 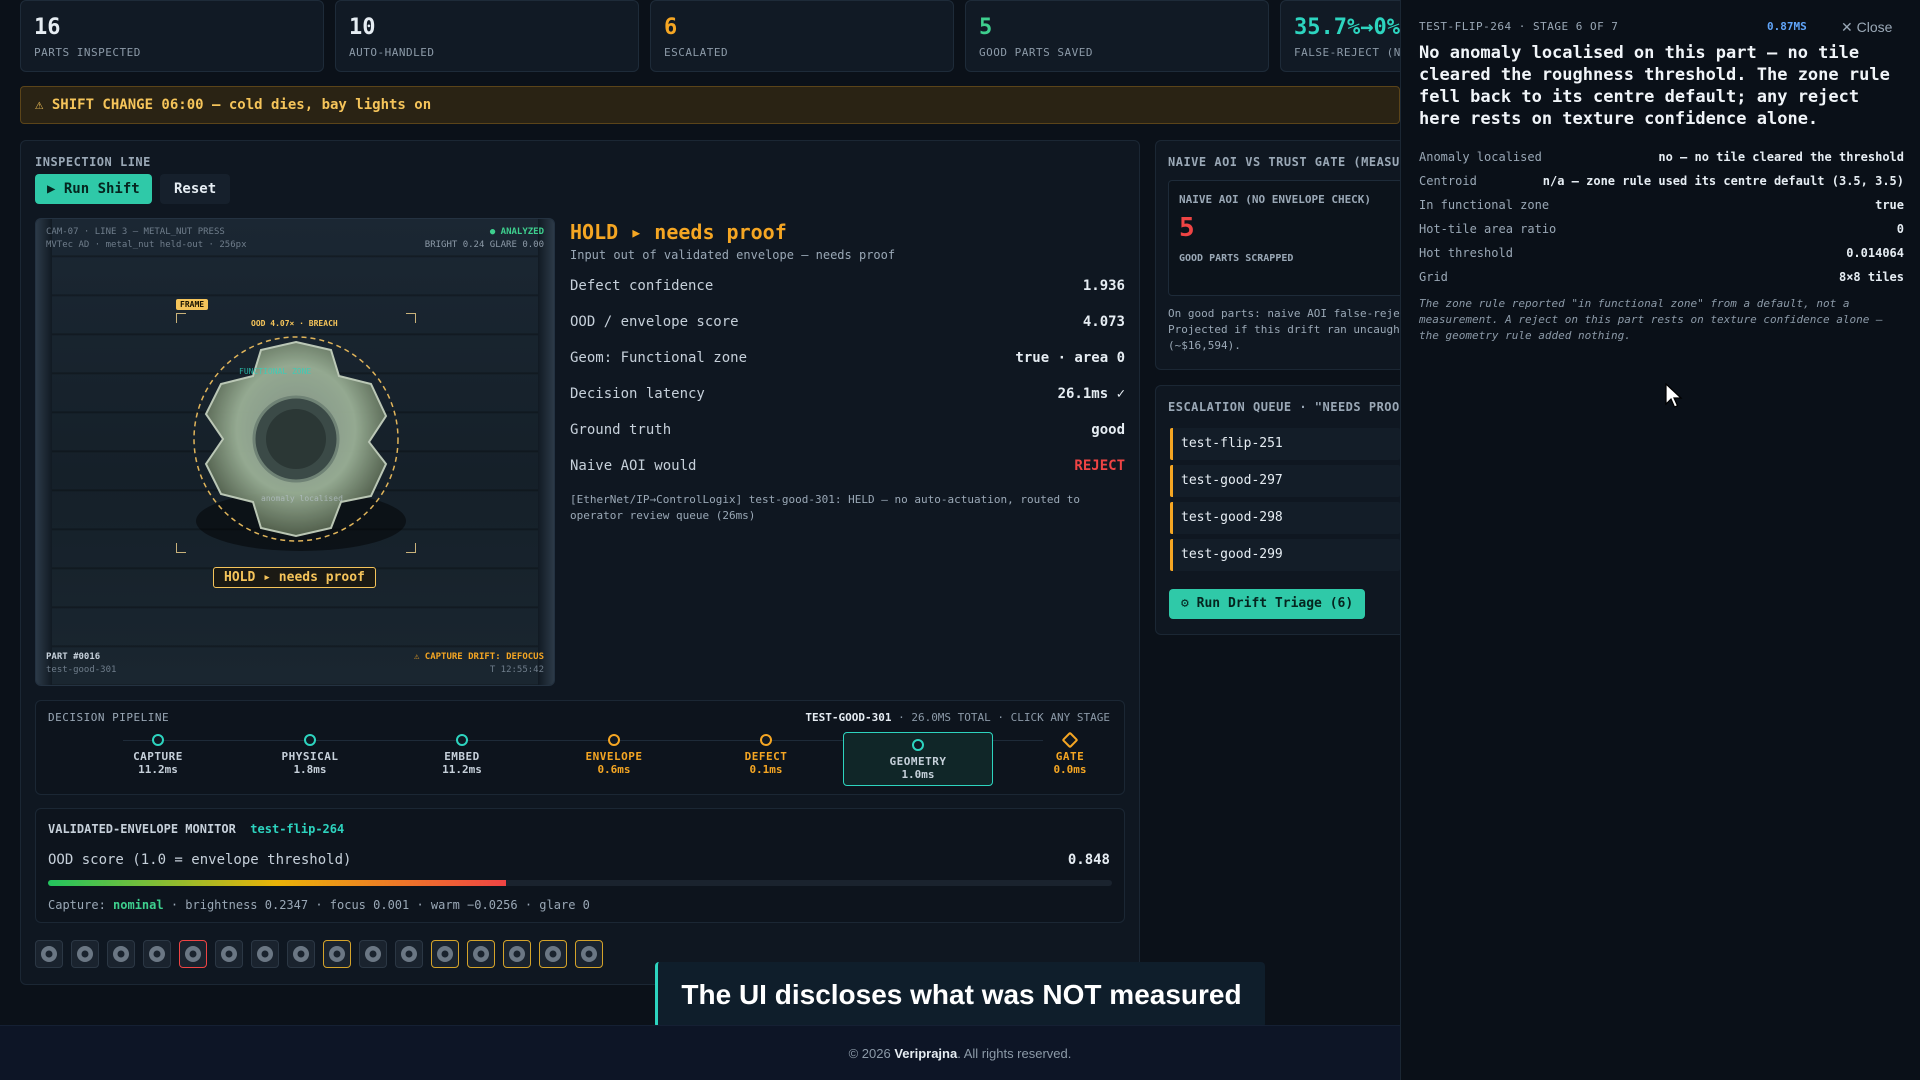 What do you see at coordinates (362, 27) in the screenshot?
I see `kpi-value: 10` at bounding box center [362, 27].